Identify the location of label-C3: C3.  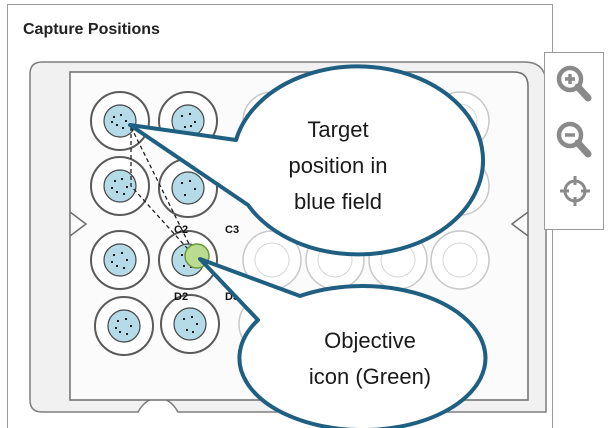
(232, 230).